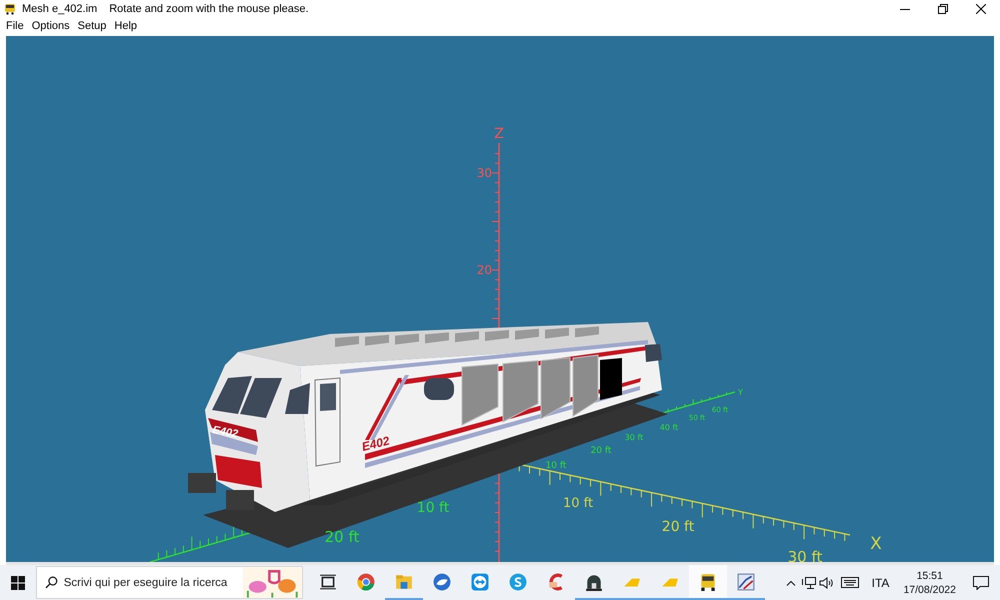 This screenshot has width=1000, height=600. Describe the element at coordinates (929, 582) in the screenshot. I see `clock: 15:51 17/08/2022` at that location.